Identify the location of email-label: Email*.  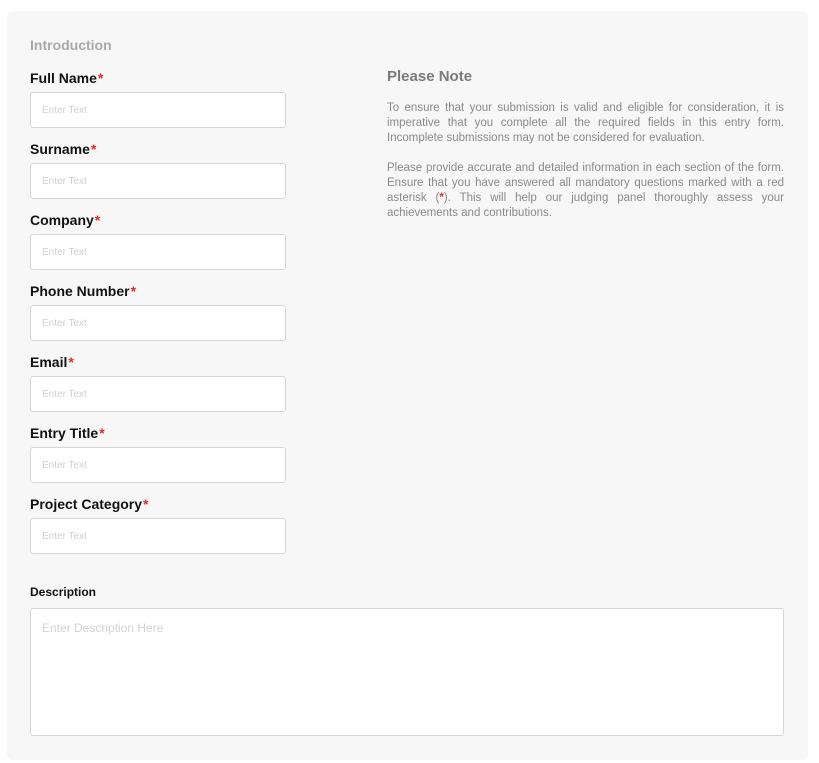
(52, 362).